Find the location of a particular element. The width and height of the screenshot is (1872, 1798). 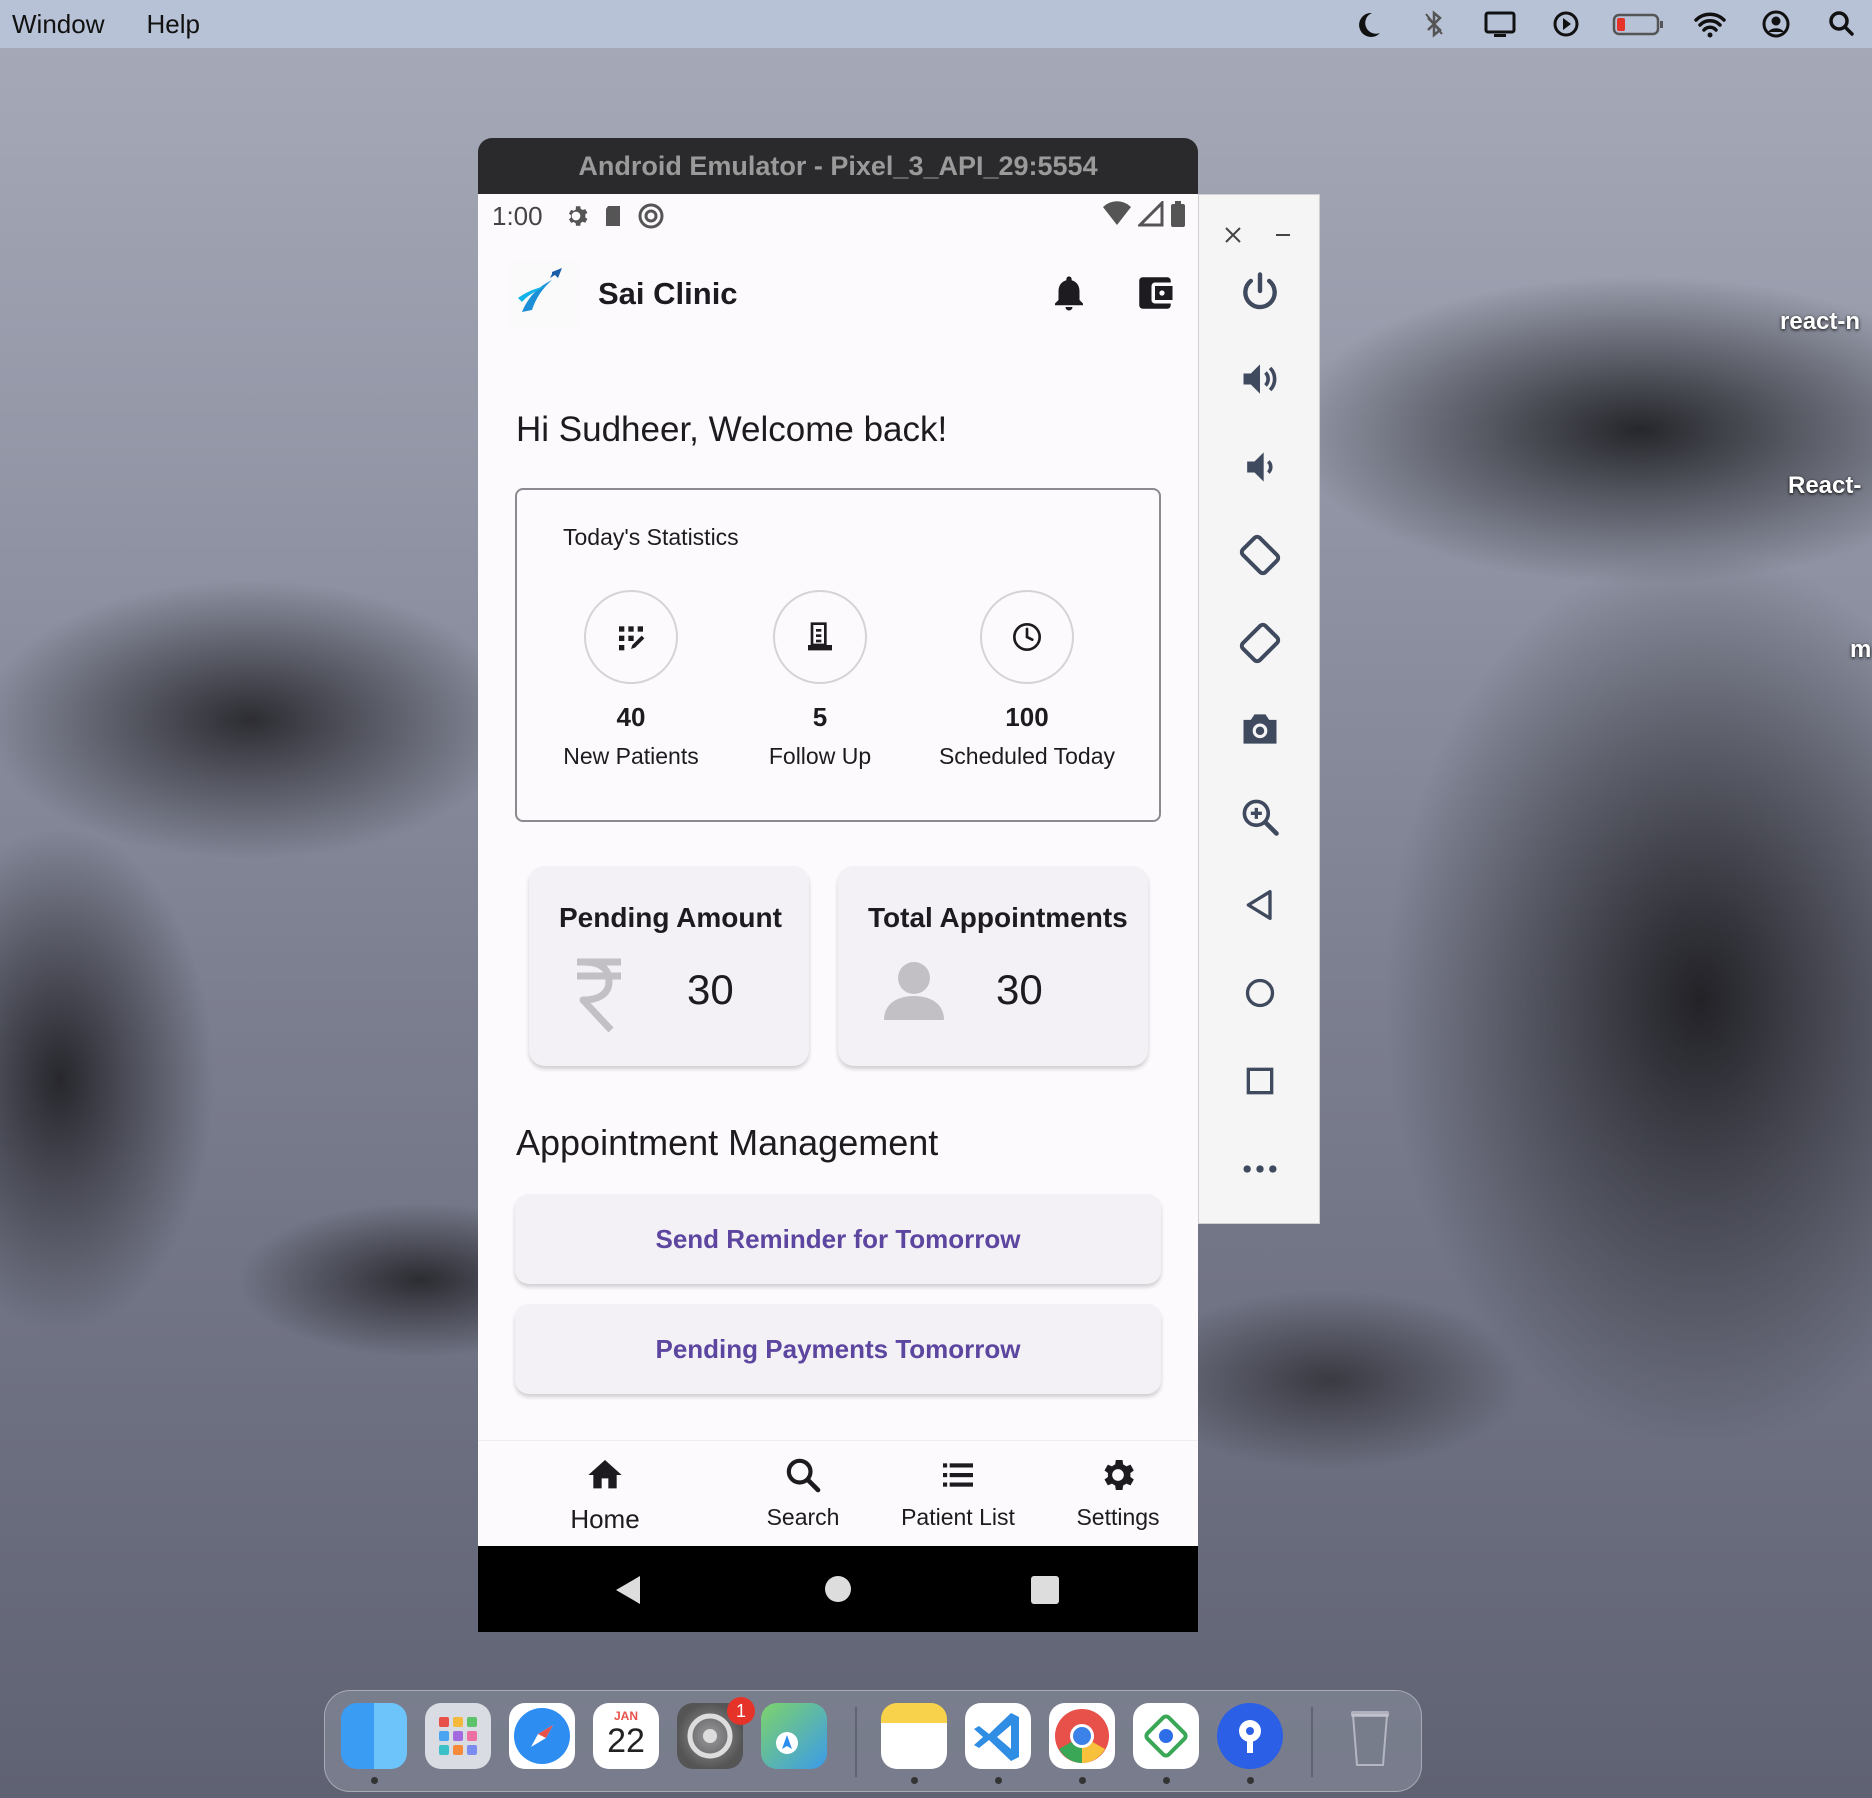

home-circle-icon is located at coordinates (838, 1589).